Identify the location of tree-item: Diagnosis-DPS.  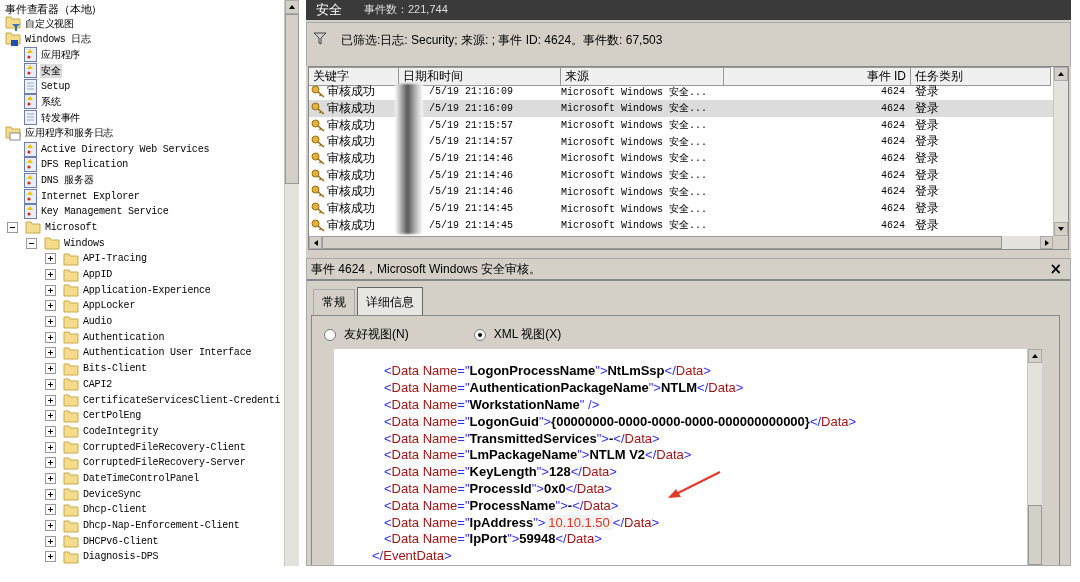
(121, 557).